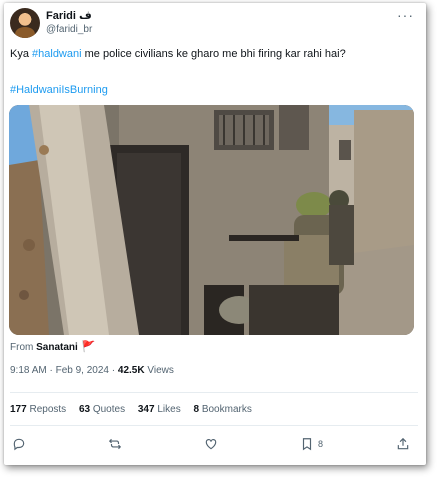 The height and width of the screenshot is (479, 437). I want to click on bookmarks-stat: 8 Bookmarks, so click(222, 409).